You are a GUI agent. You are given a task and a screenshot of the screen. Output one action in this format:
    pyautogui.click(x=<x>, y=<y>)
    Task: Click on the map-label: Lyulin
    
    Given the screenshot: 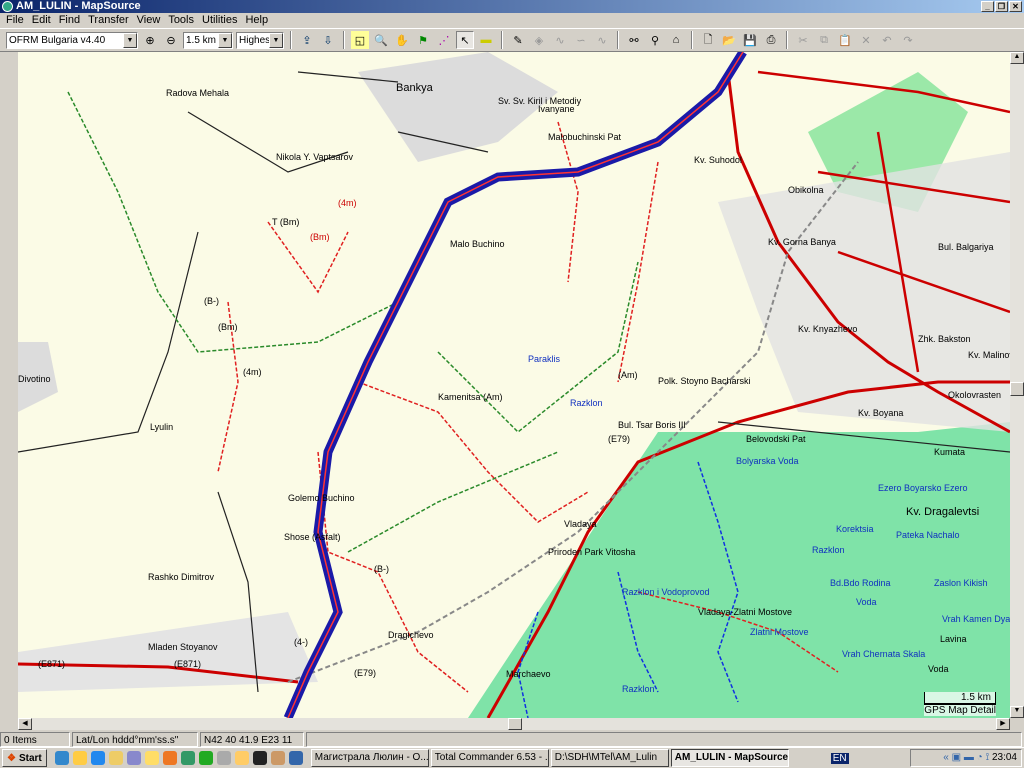 What is the action you would take?
    pyautogui.click(x=161, y=427)
    